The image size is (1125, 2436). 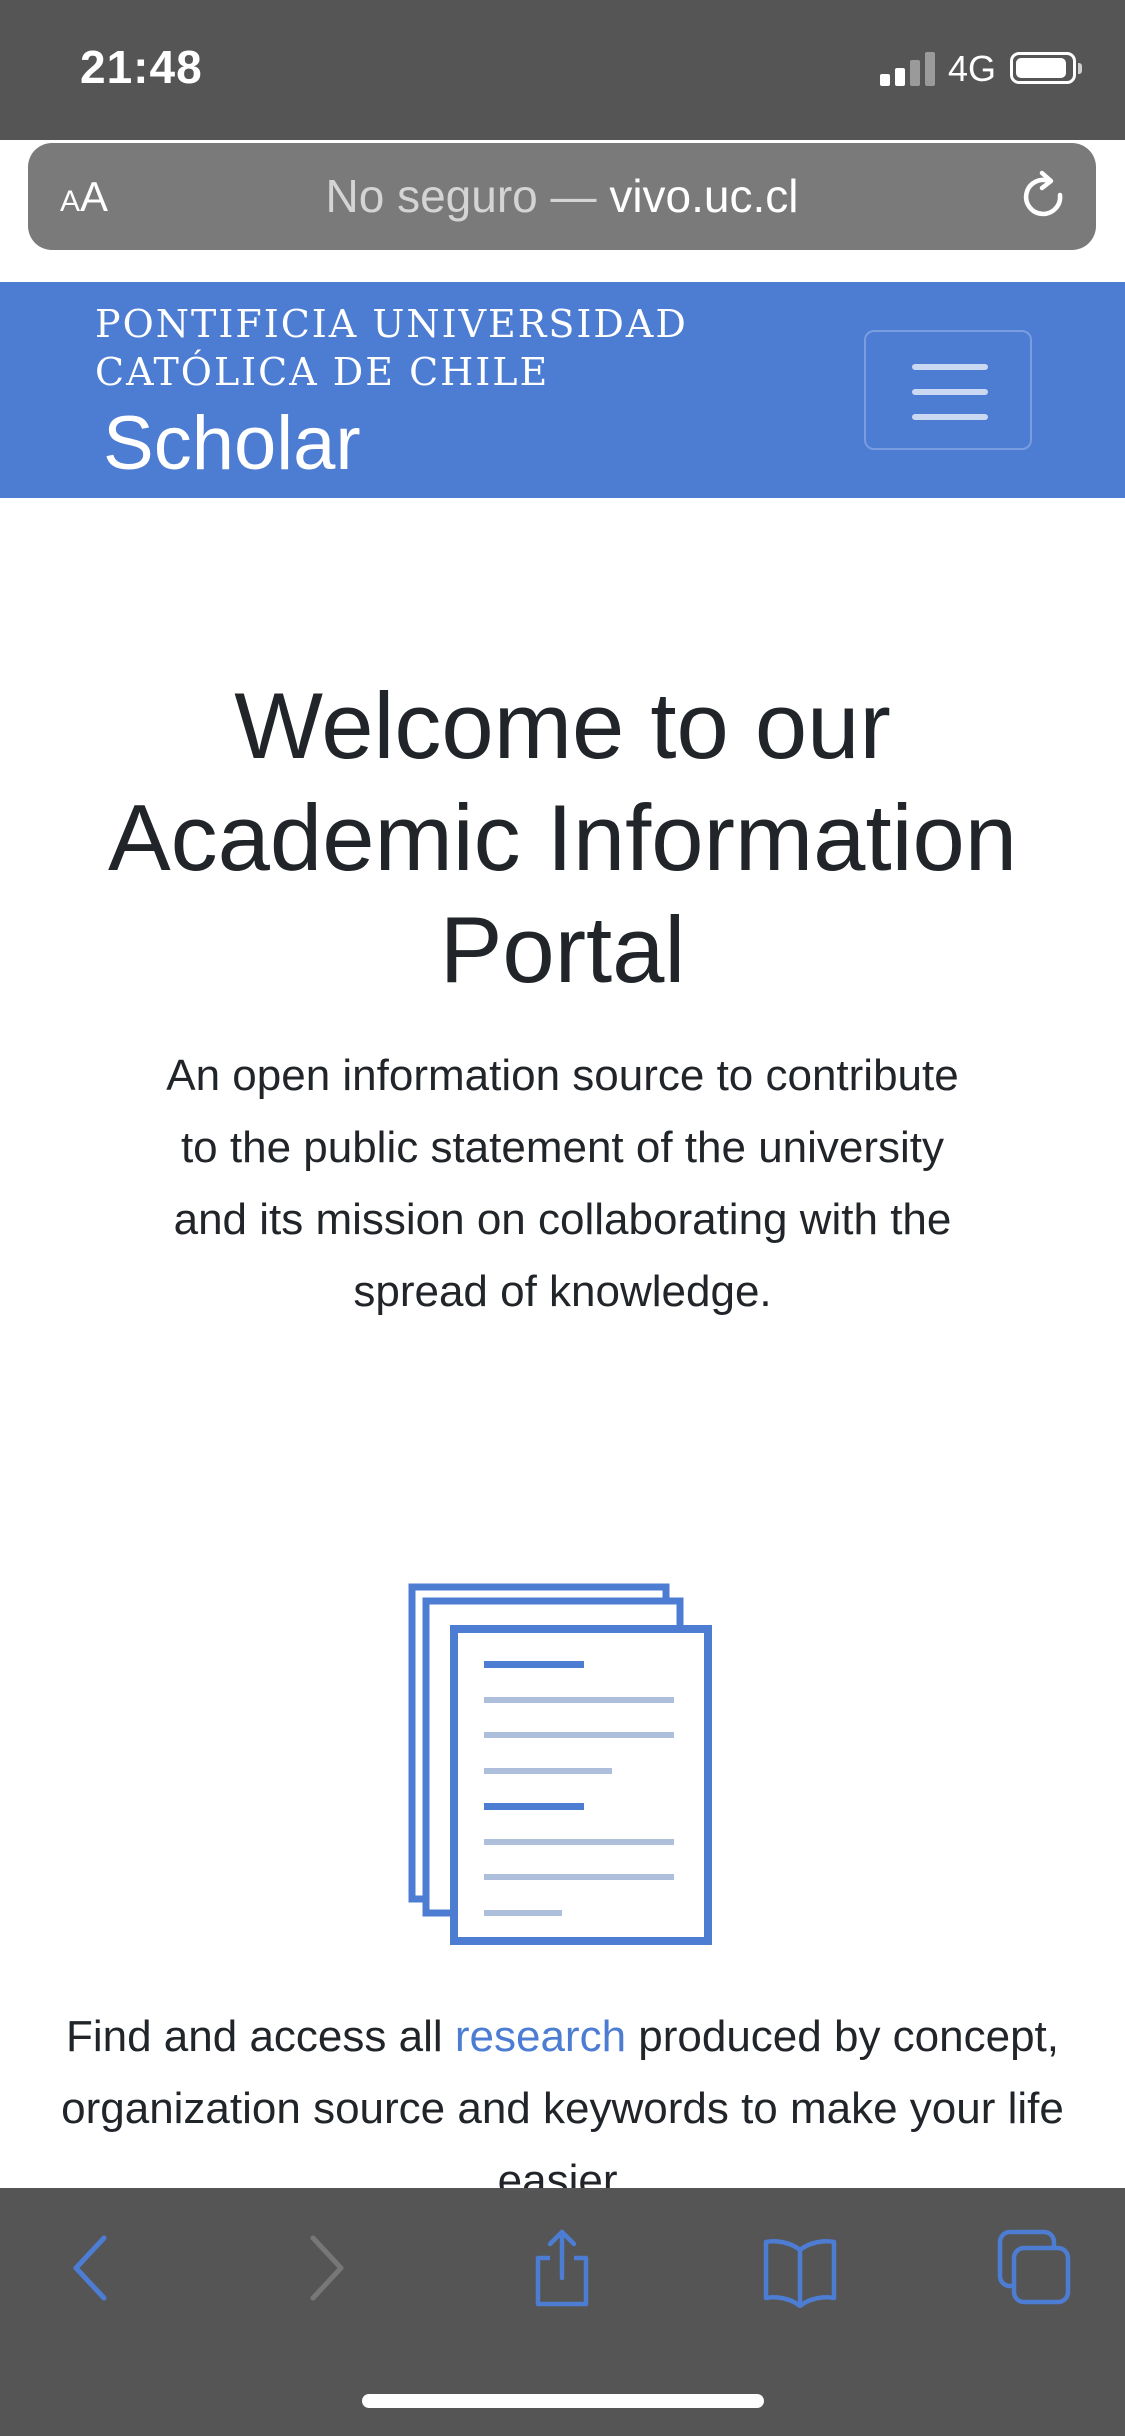 I want to click on url-display: No seguro — vivo.uc.cl, so click(x=562, y=196).